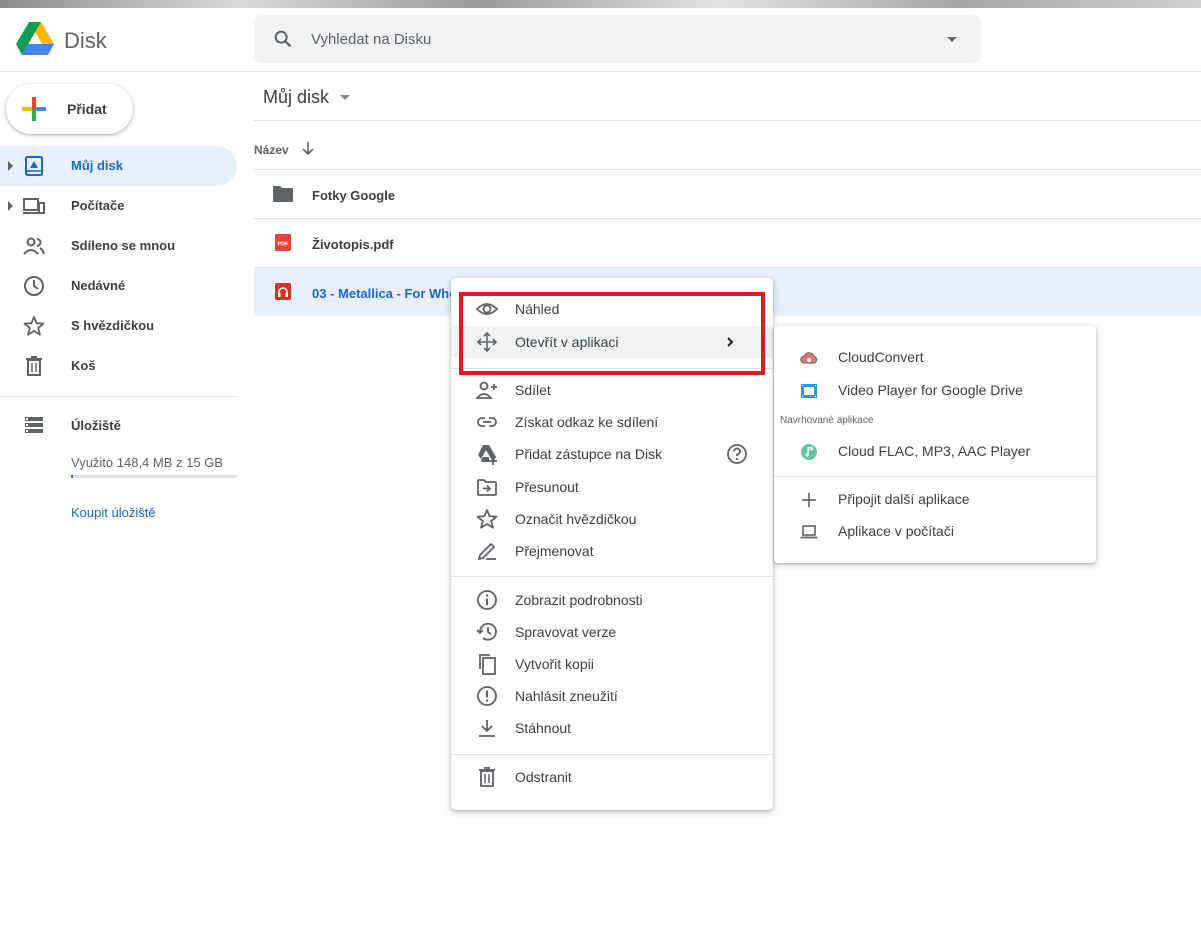 This screenshot has width=1201, height=949. Describe the element at coordinates (935, 357) in the screenshot. I see `submenu-item-cloudconvert: CloudConvert` at that location.